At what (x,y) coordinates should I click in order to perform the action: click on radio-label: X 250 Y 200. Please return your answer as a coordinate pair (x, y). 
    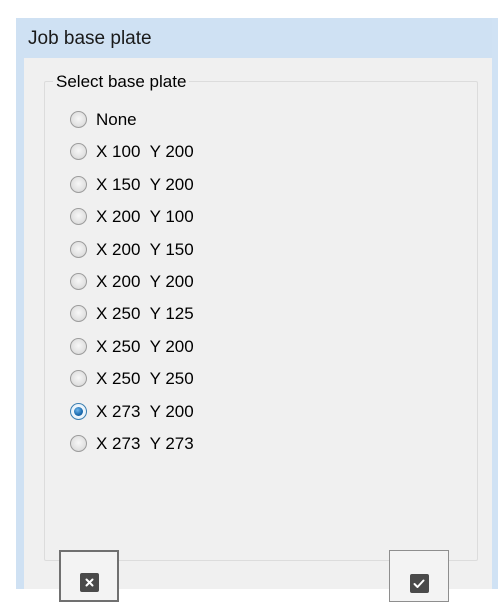
    Looking at the image, I should click on (145, 346).